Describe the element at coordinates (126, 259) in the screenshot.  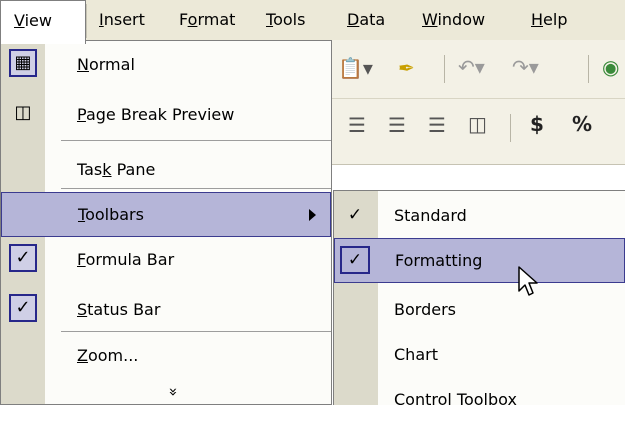
I see `menu-item-label: Formula Bar` at that location.